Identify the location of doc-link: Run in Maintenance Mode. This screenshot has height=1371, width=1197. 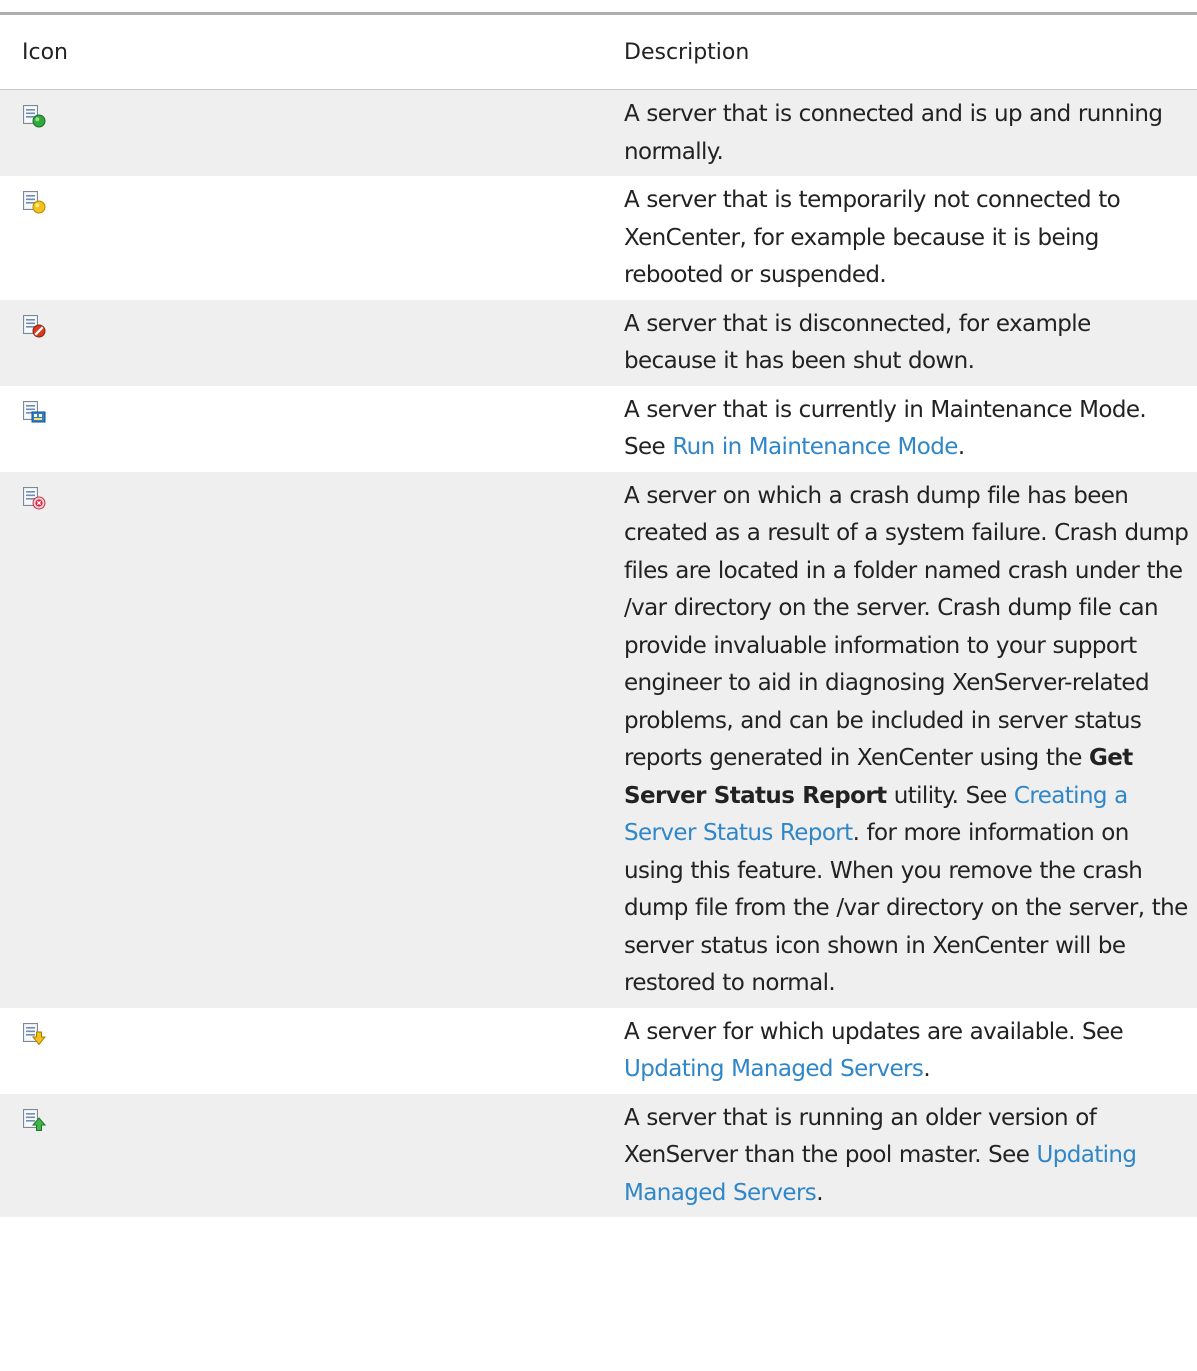
(815, 447).